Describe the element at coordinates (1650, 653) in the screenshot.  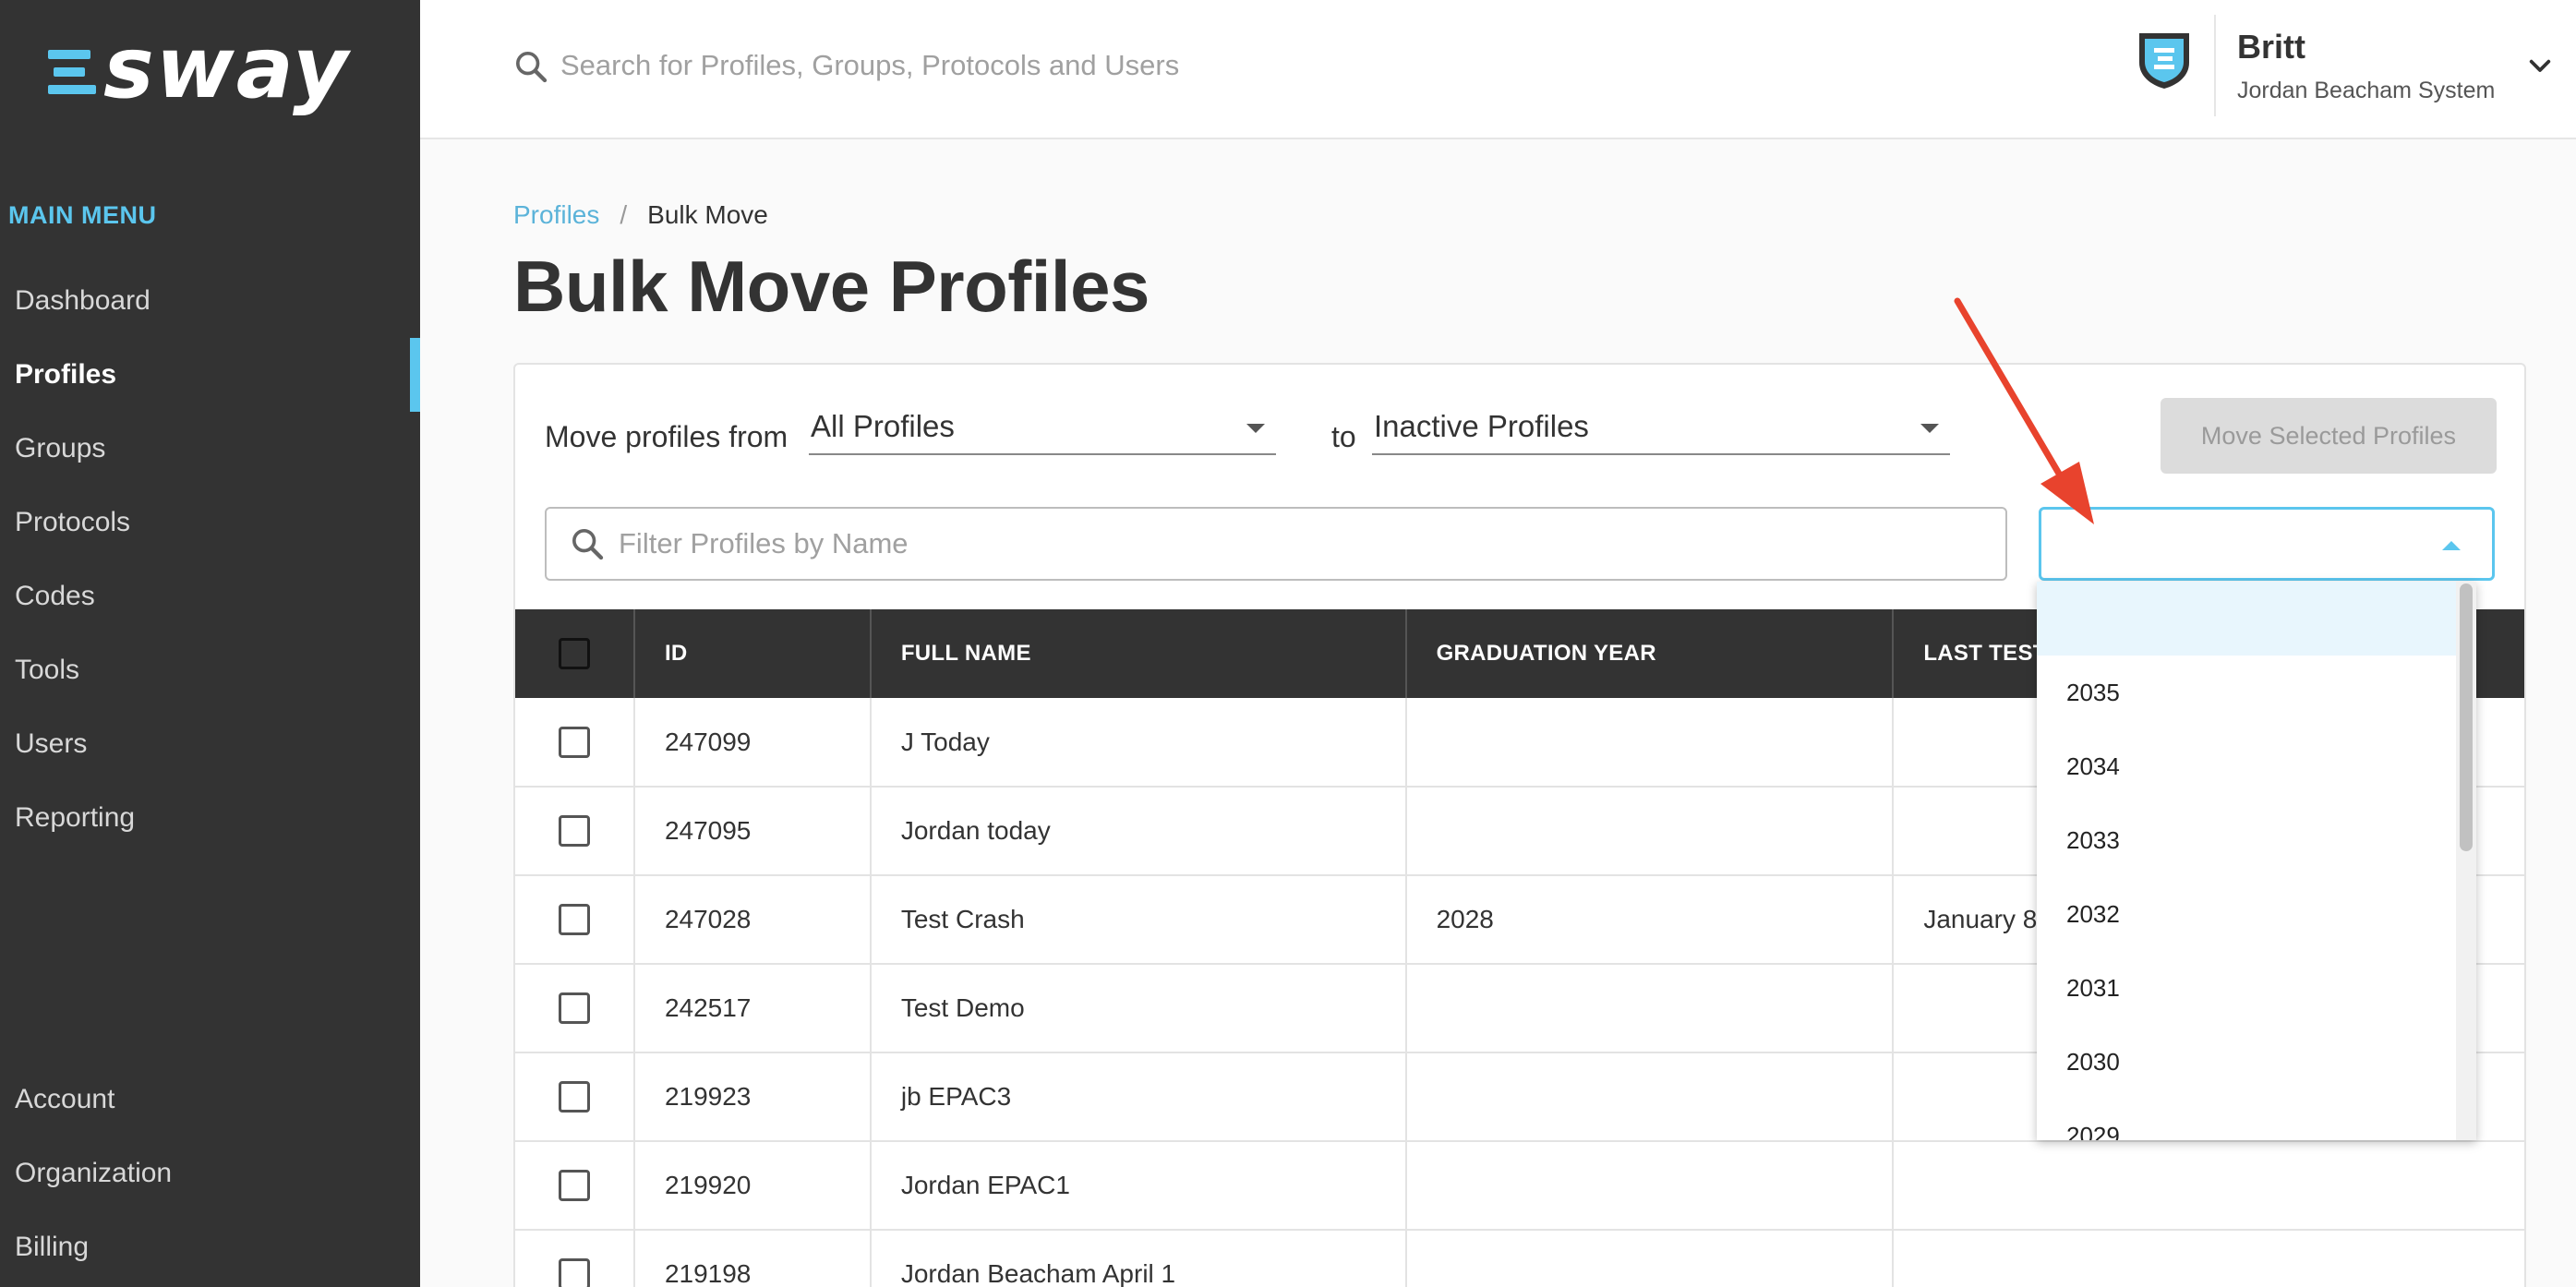
I see `column-header-graduation-year: GRADUATION YEAR` at that location.